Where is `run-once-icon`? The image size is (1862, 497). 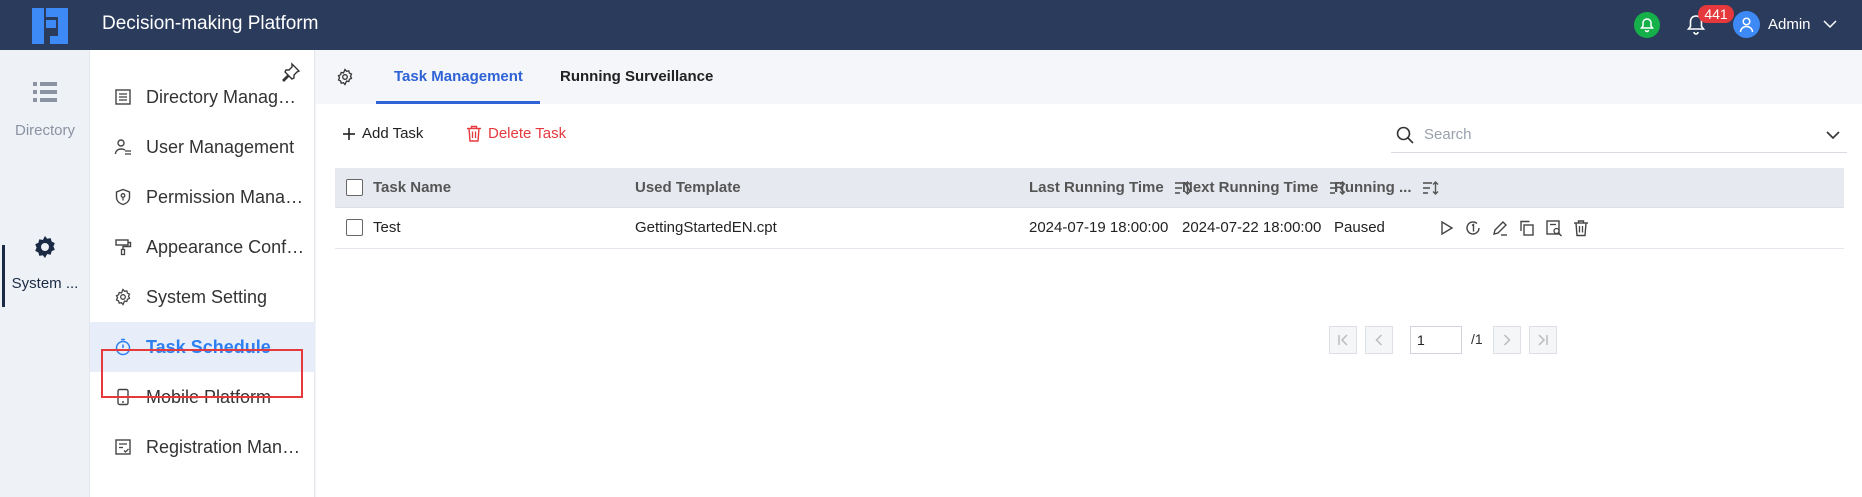
run-once-icon is located at coordinates (1473, 228).